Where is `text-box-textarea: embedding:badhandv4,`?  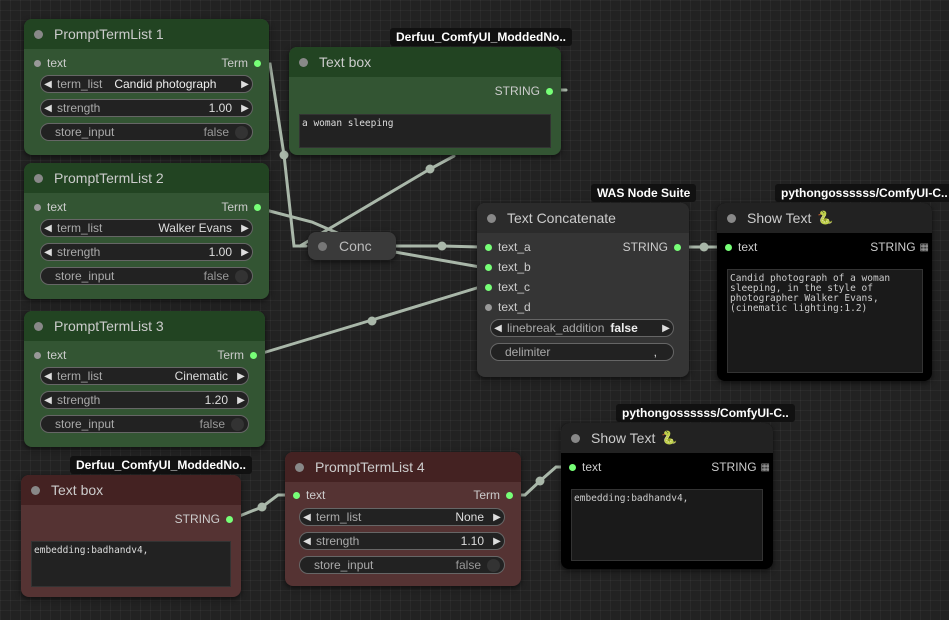 text-box-textarea: embedding:badhandv4, is located at coordinates (131, 564).